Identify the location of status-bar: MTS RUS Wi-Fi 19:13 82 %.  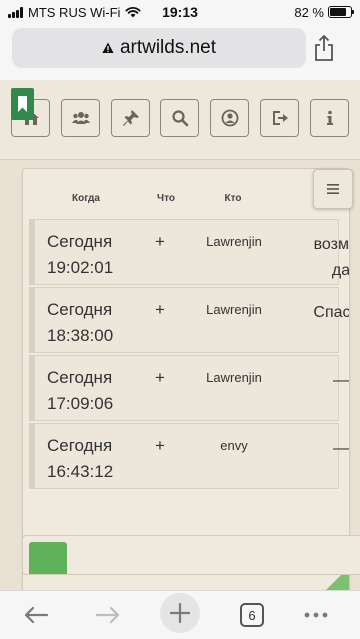
(180, 12).